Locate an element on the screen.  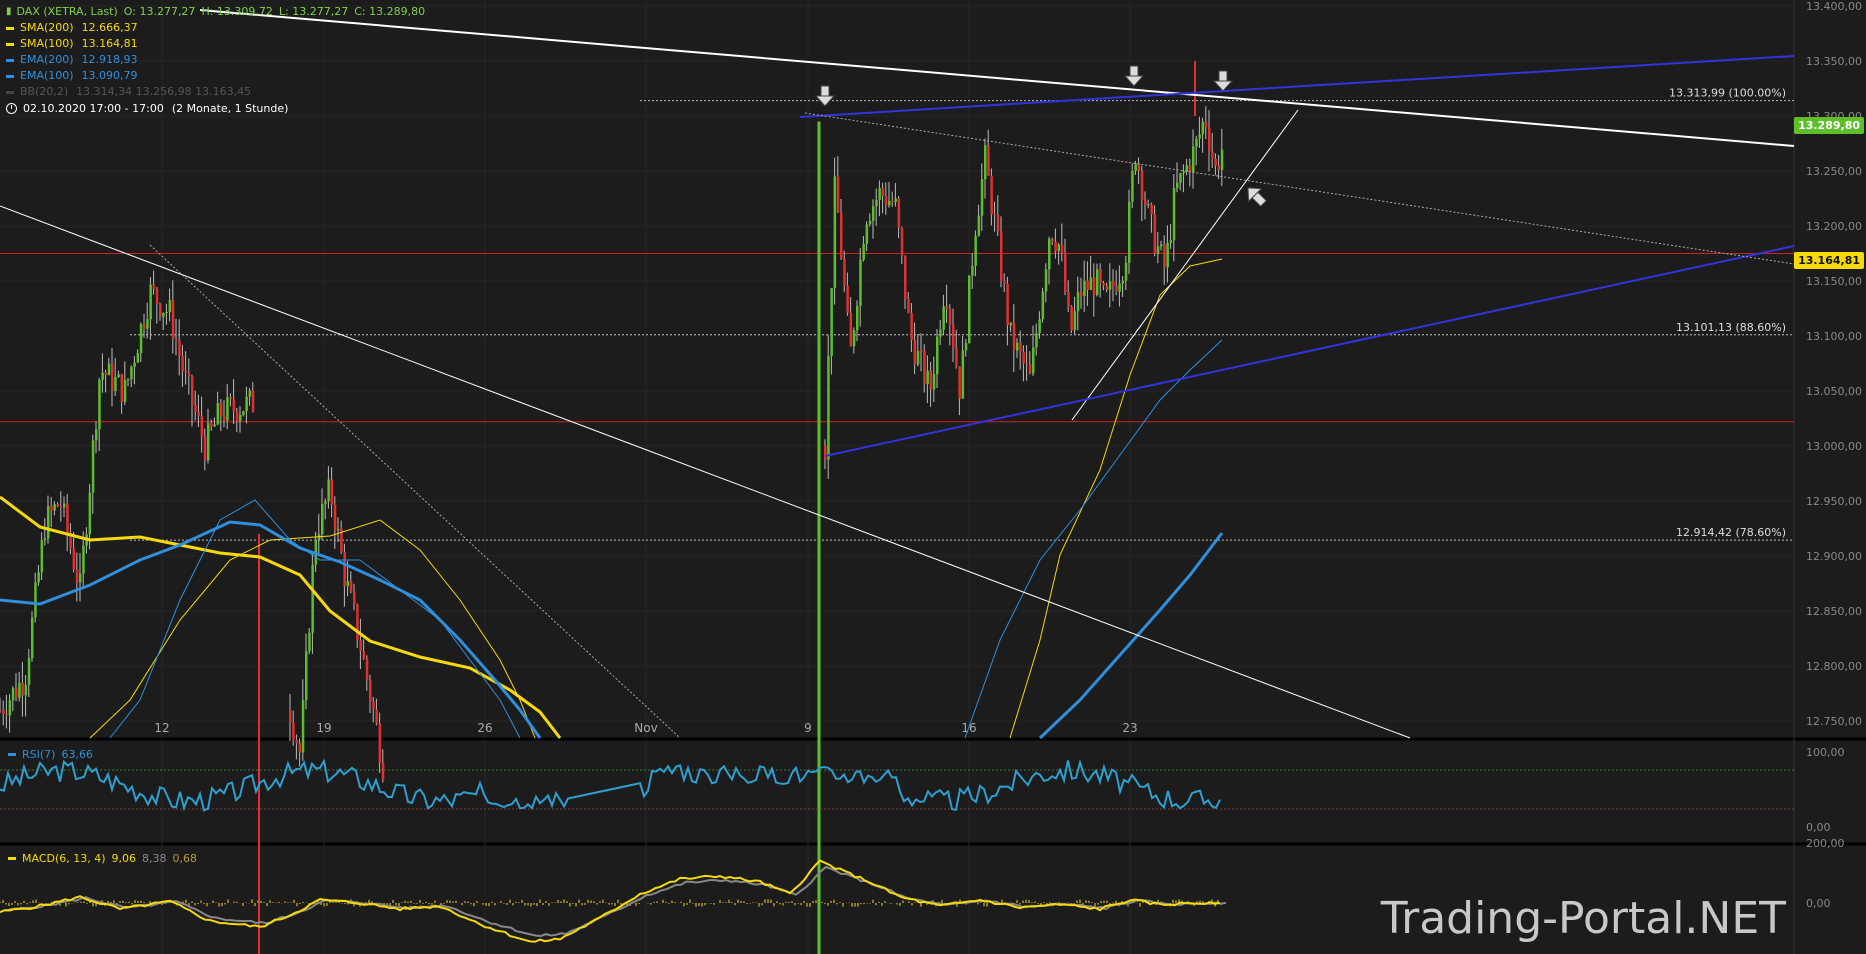
legend-item-sma100: SMA(100) 13.164,81 is located at coordinates (215, 44).